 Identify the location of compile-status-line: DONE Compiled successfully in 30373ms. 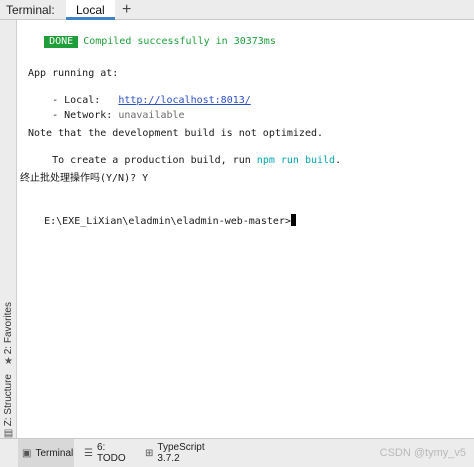
(148, 42).